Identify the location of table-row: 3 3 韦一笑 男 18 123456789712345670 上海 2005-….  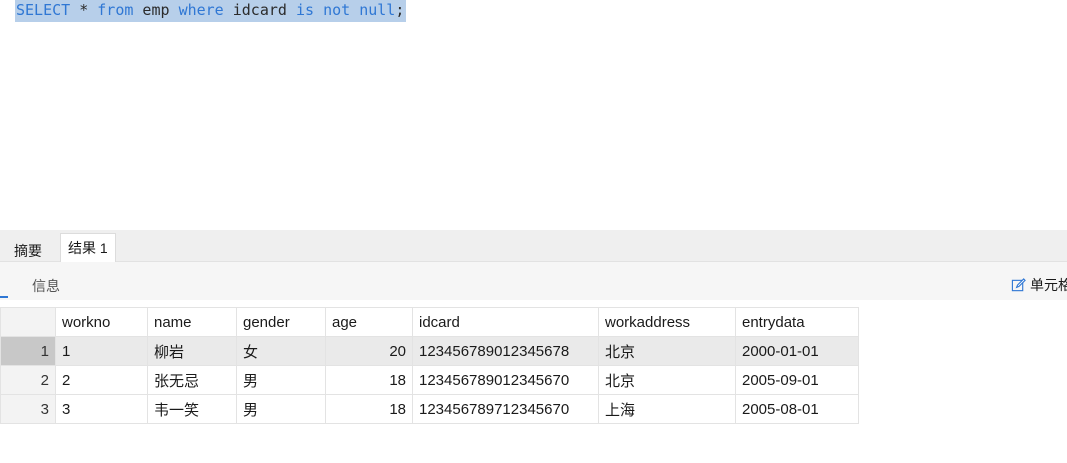
(429, 409).